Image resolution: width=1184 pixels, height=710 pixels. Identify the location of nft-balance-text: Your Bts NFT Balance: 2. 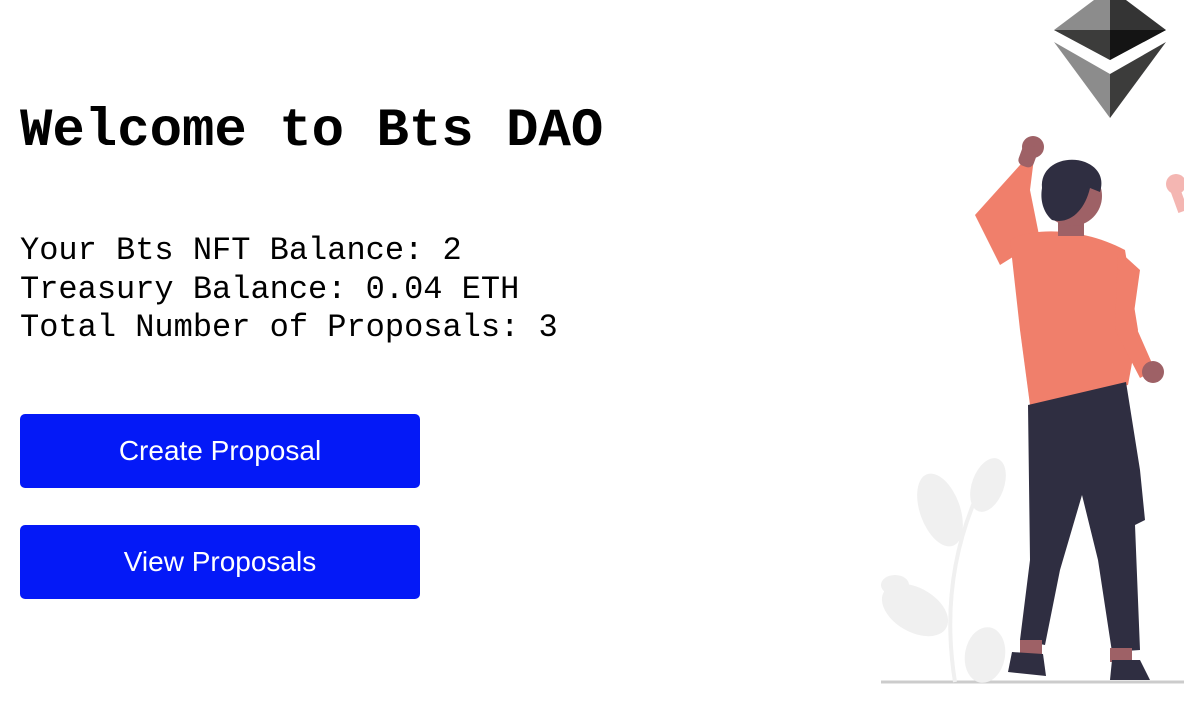
(241, 250).